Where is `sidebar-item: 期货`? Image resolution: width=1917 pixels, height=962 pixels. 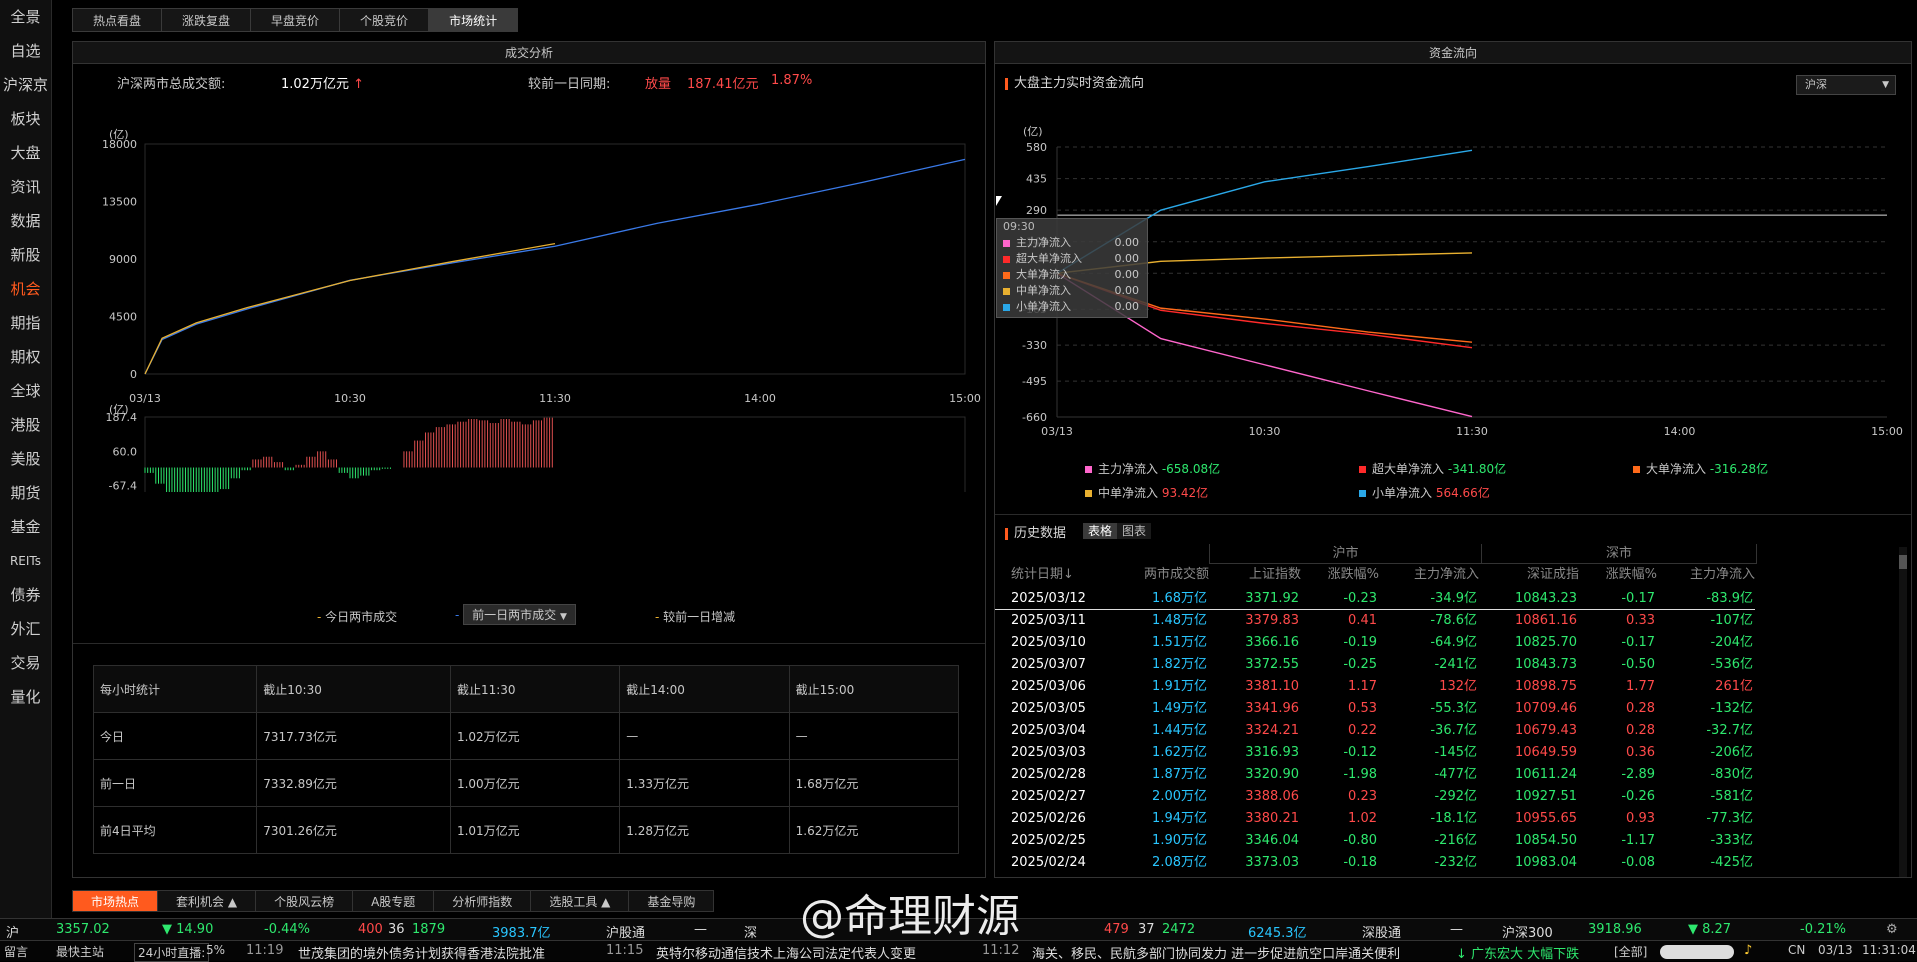 sidebar-item: 期货 is located at coordinates (25, 493).